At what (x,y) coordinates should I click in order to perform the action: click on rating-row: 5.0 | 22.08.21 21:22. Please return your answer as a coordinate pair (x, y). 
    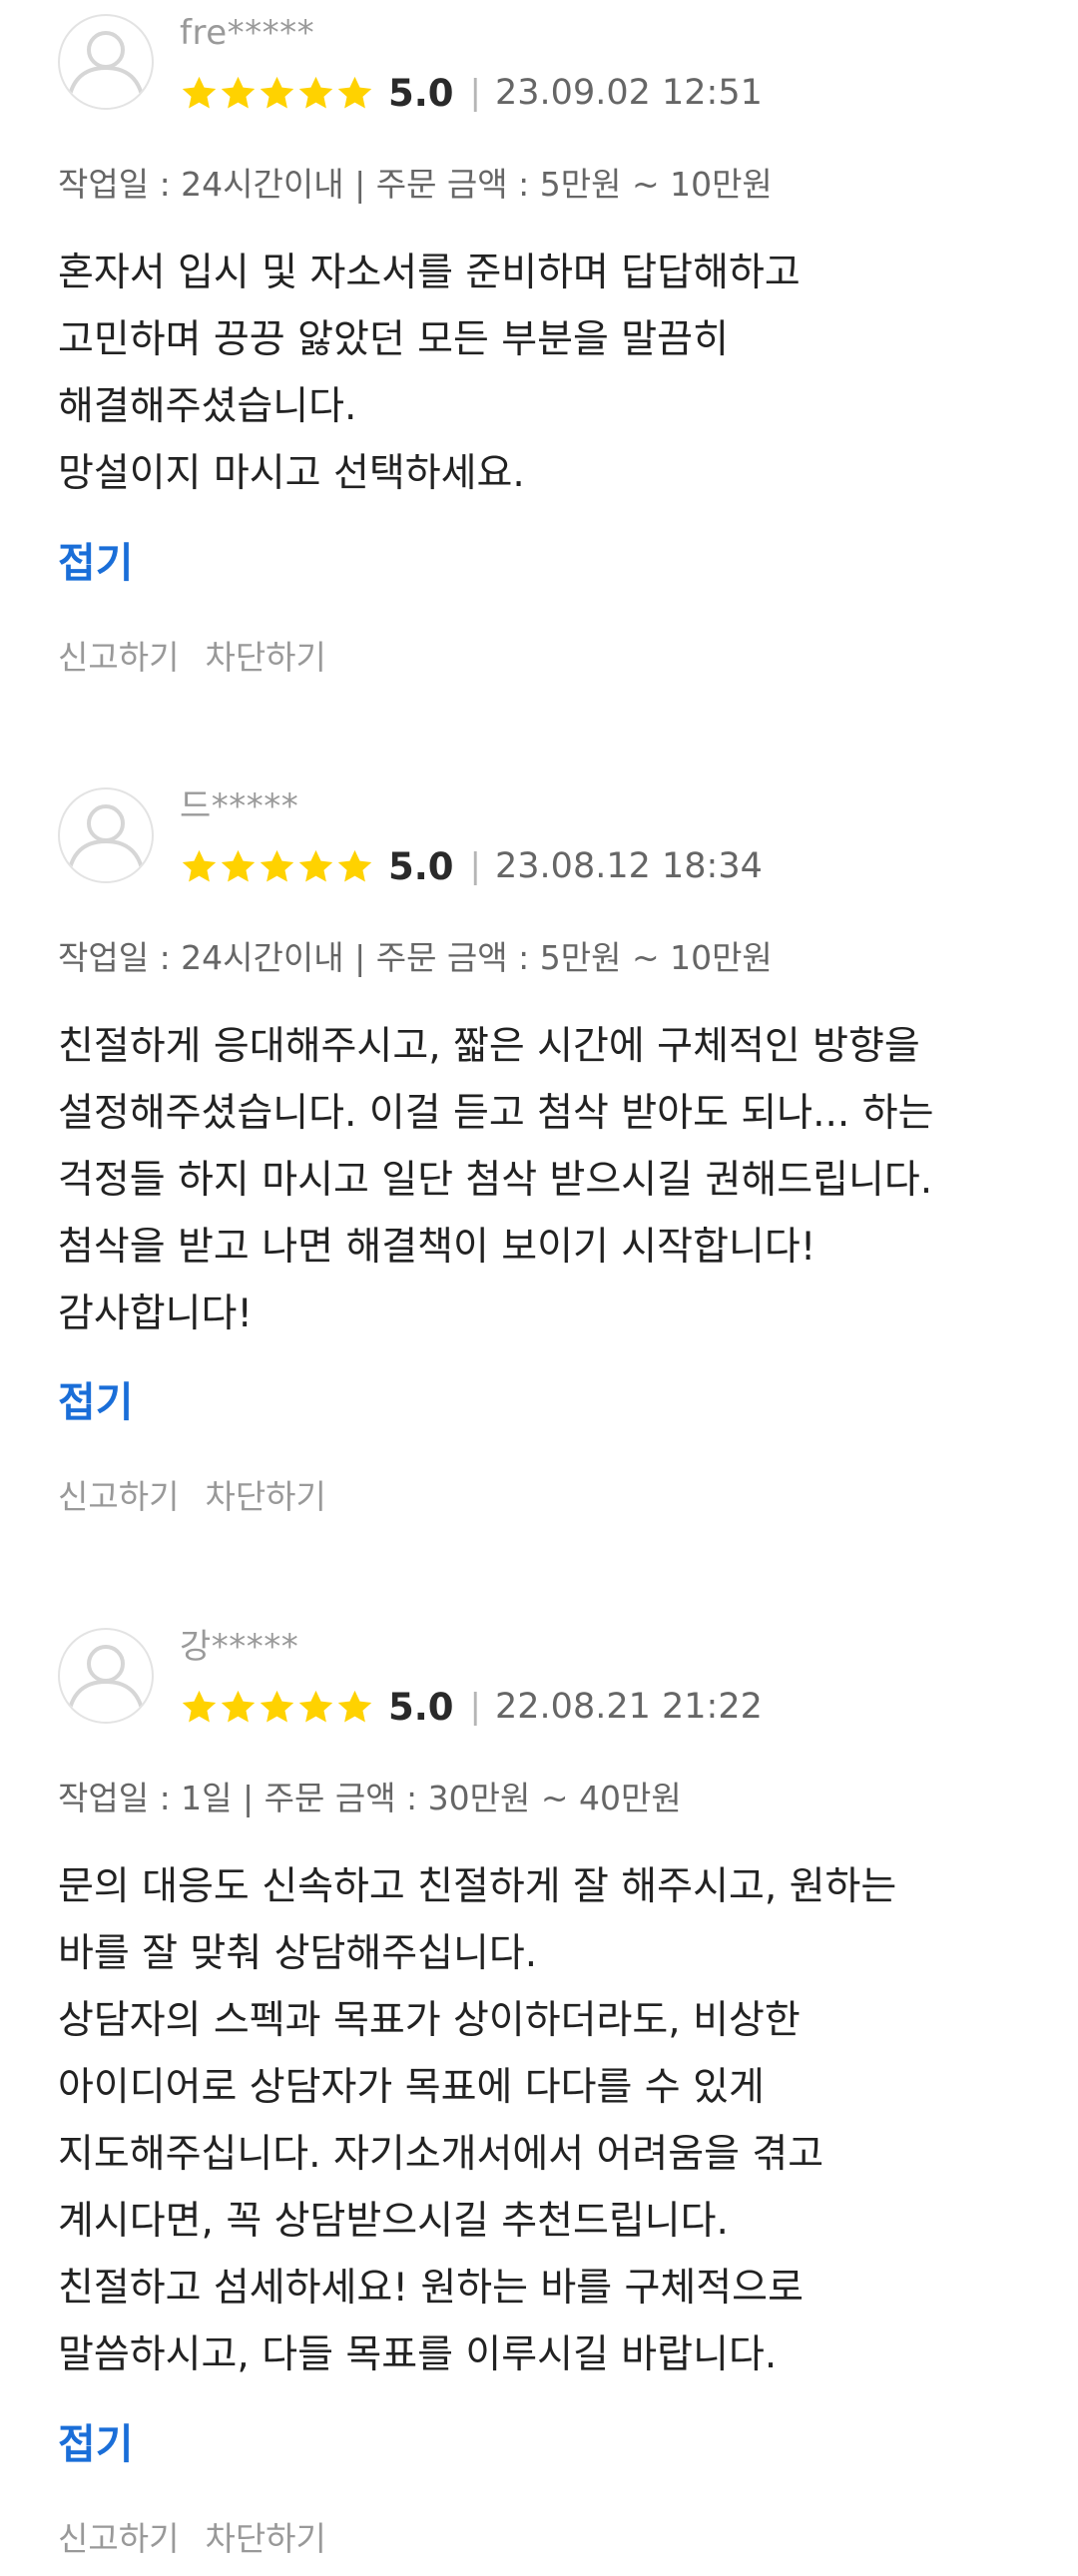
    Looking at the image, I should click on (471, 1707).